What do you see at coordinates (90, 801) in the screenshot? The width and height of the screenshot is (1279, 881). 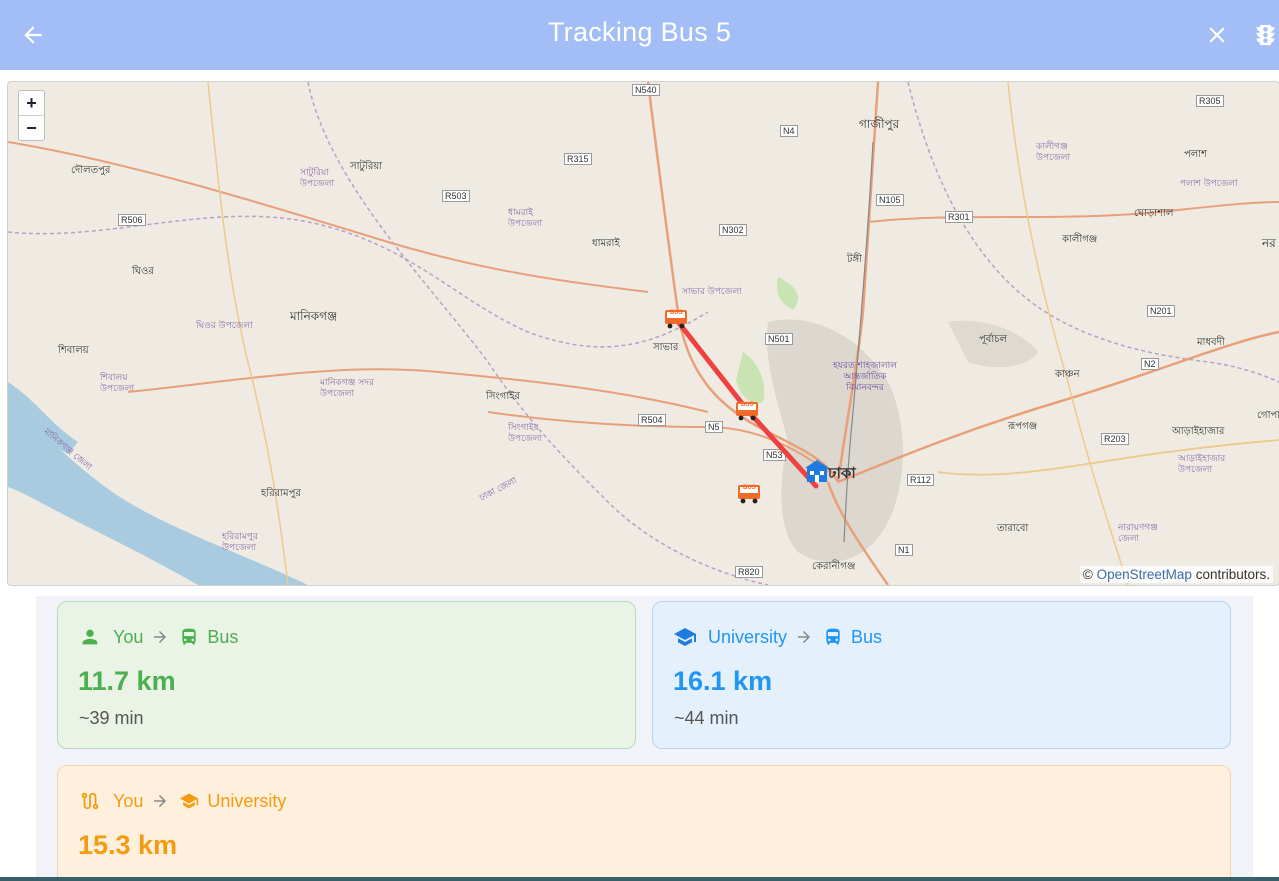 I see `route-icon` at bounding box center [90, 801].